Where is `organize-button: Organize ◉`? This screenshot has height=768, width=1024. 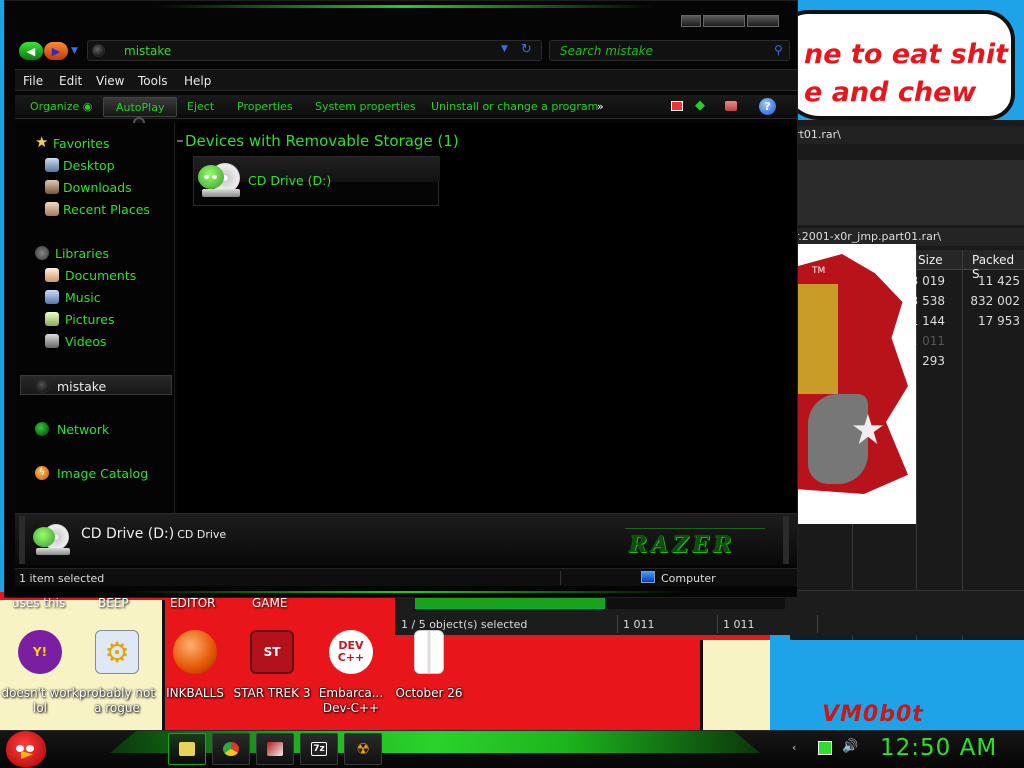
organize-button: Organize ◉ is located at coordinates (61, 106).